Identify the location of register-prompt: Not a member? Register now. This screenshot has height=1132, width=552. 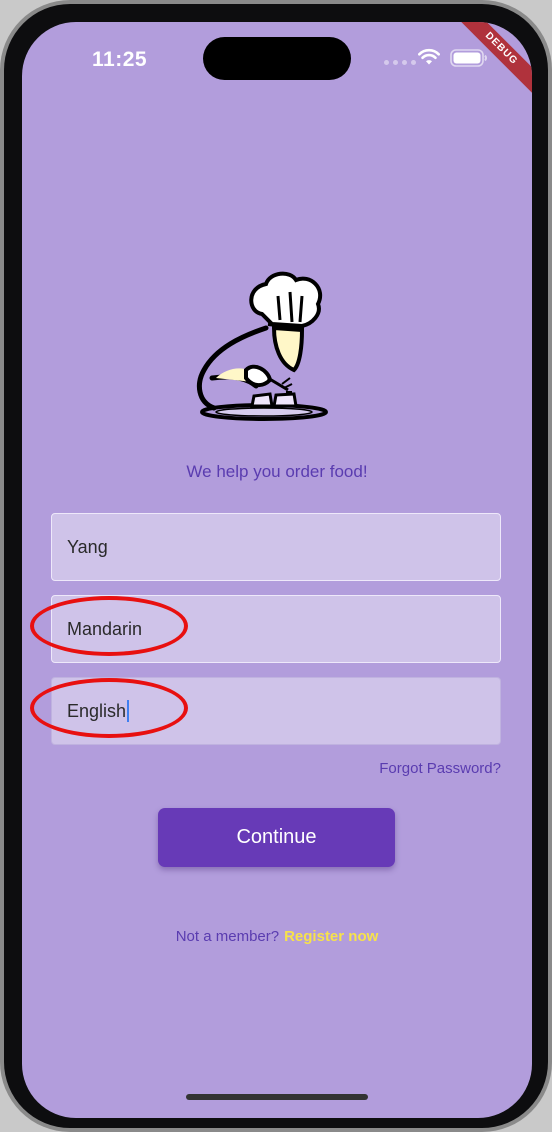
(277, 936).